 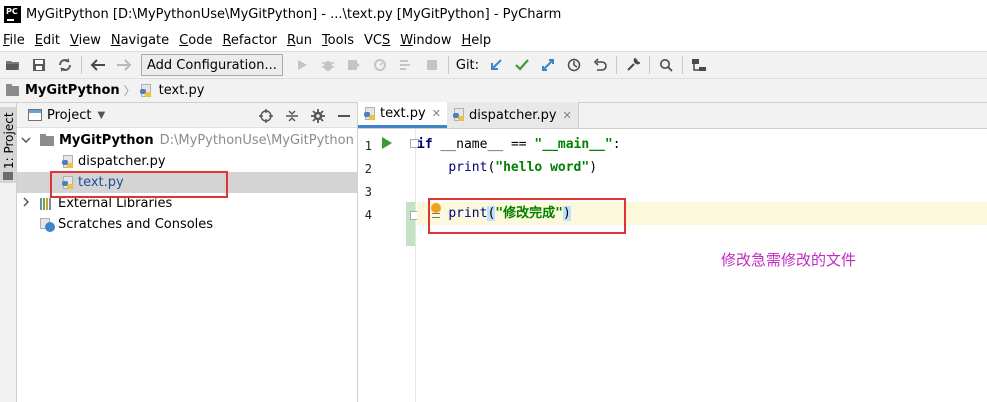 I want to click on tab-label: text.py, so click(x=403, y=113).